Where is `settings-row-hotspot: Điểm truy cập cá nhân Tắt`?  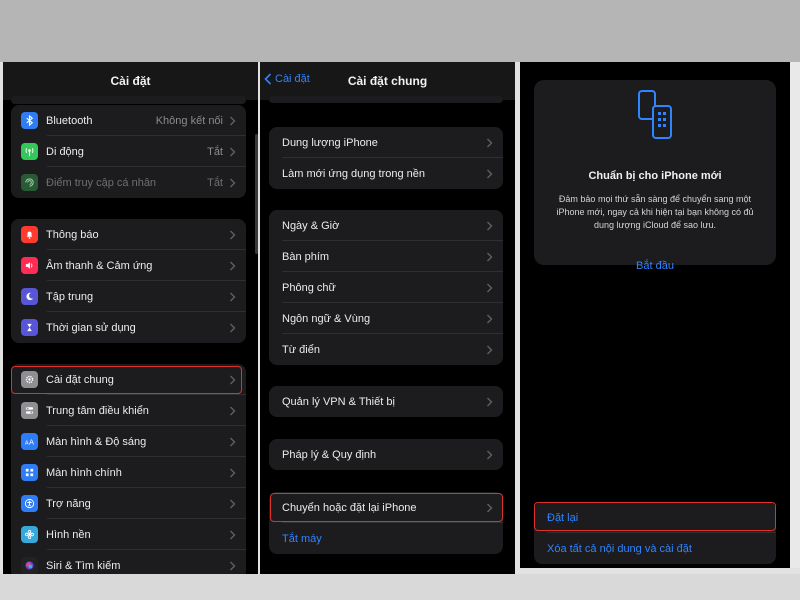 settings-row-hotspot: Điểm truy cập cá nhân Tắt is located at coordinates (128, 182).